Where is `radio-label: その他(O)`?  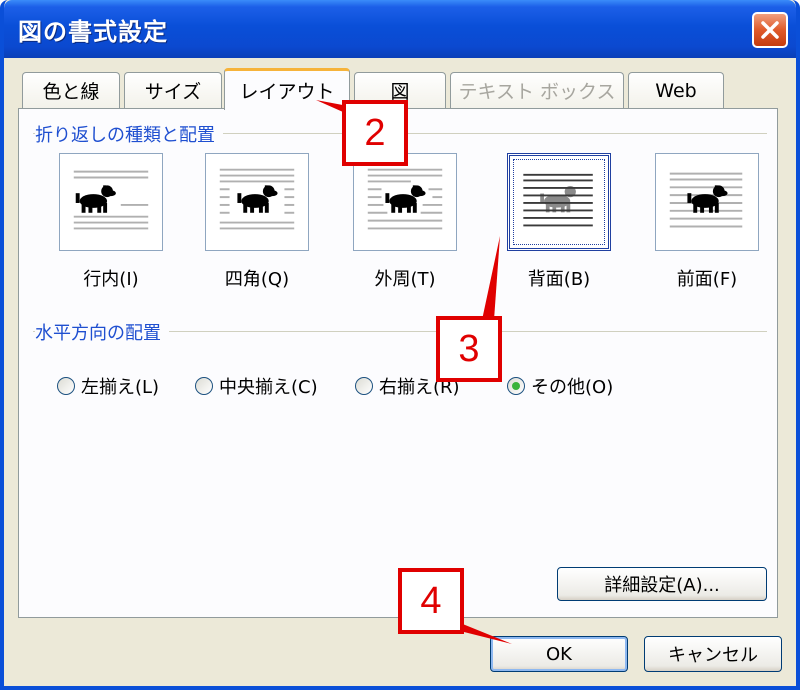
radio-label: その他(O) is located at coordinates (572, 387).